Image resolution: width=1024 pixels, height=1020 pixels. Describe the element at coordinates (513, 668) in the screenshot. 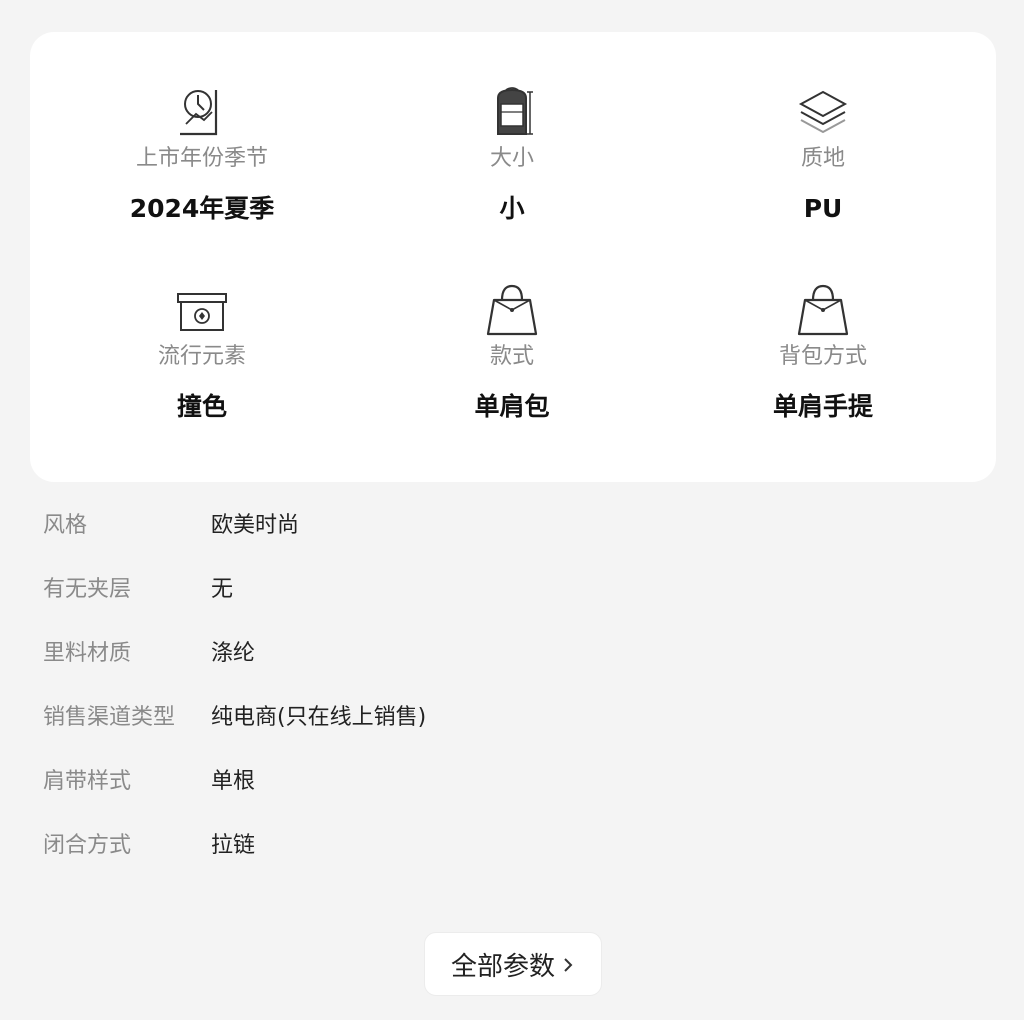

I see `param-row: 里料材质 涤纶` at that location.